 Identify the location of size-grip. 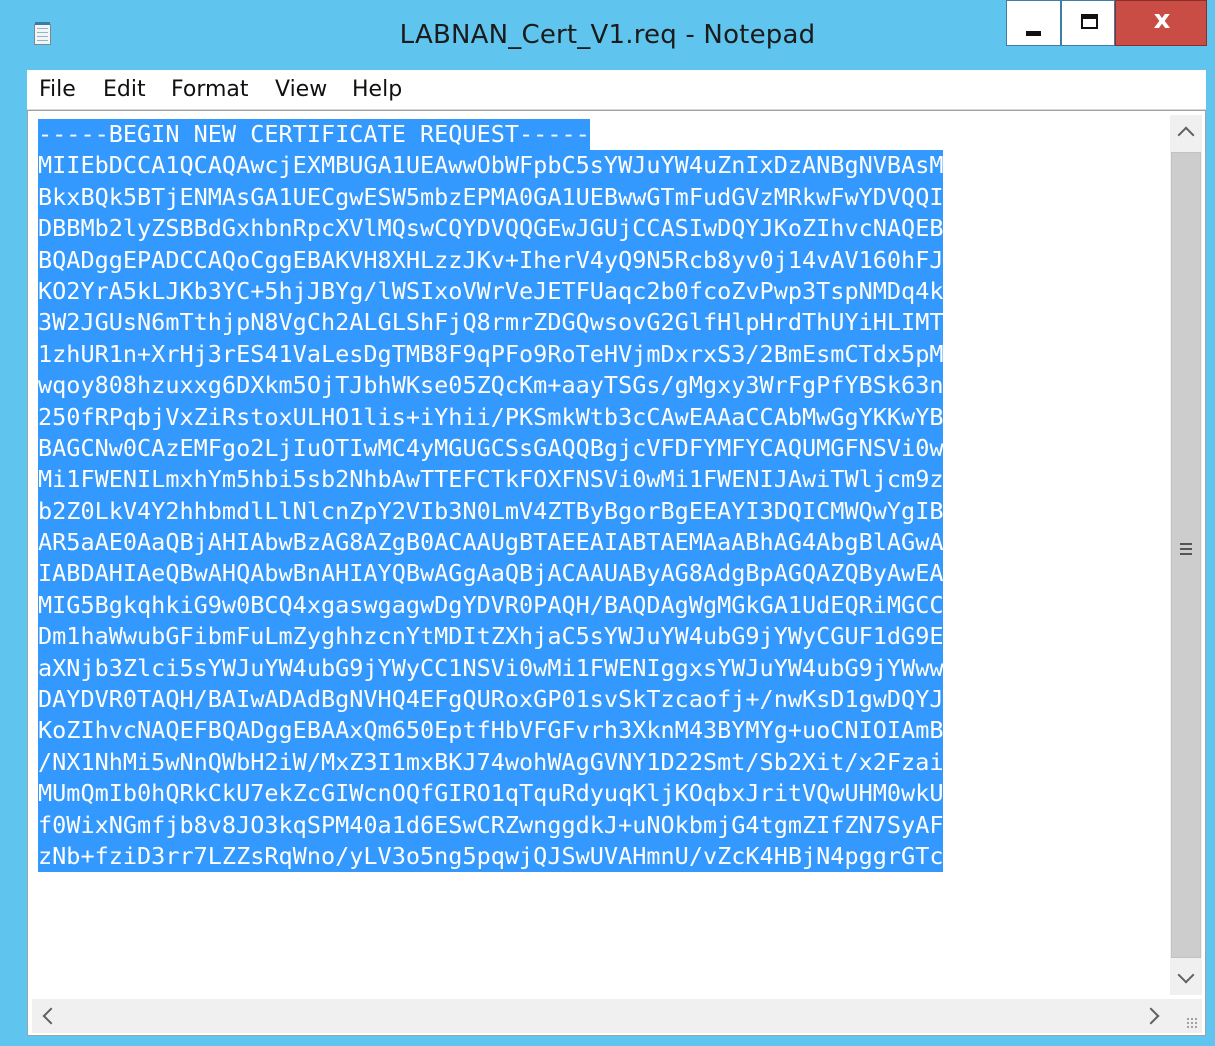
(1186, 1016).